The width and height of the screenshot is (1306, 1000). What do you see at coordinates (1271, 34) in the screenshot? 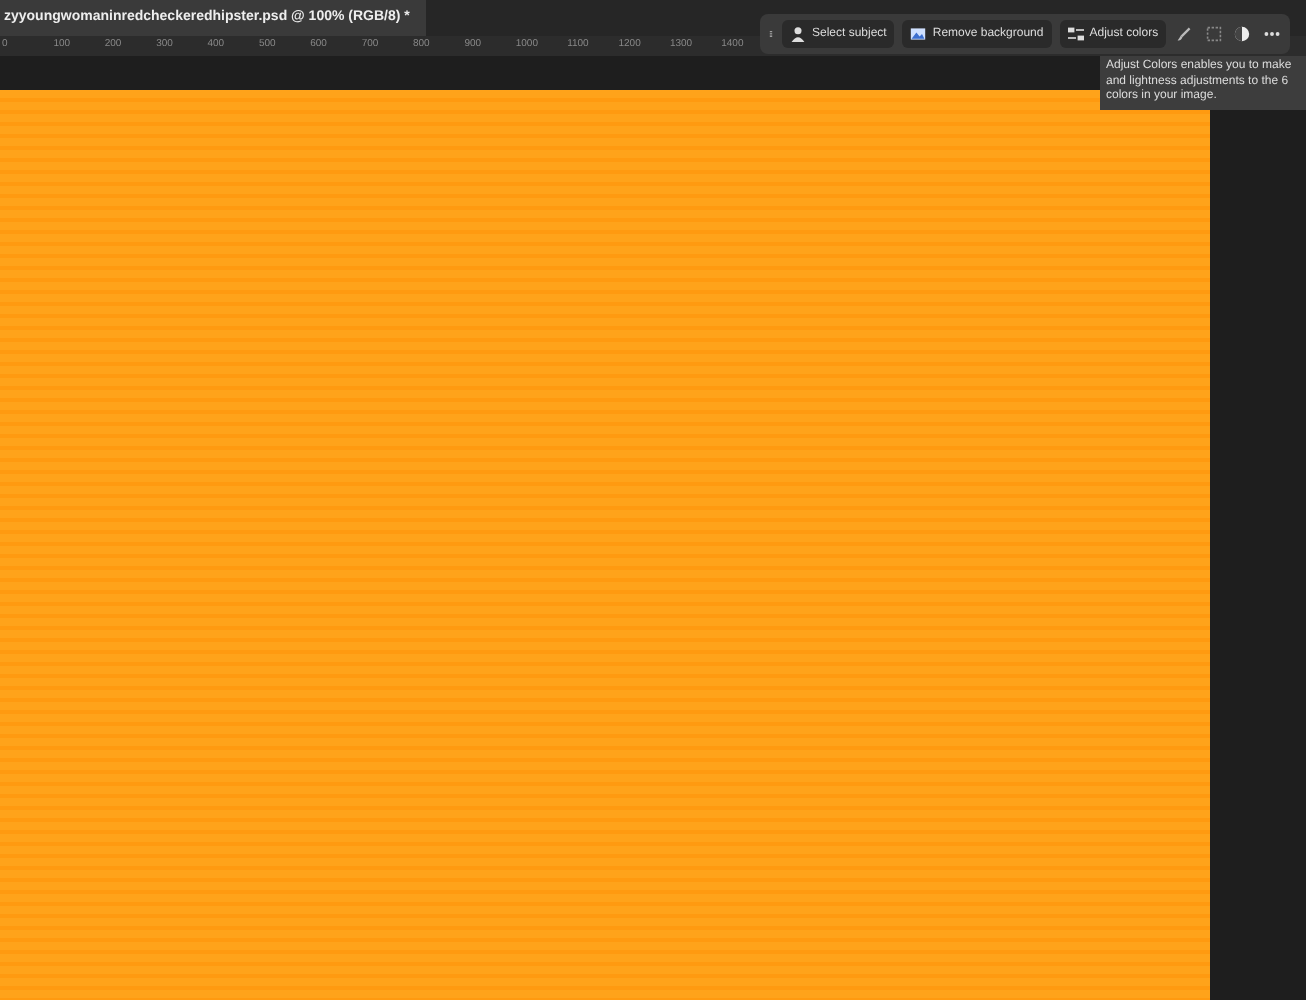
I see `more-icon` at bounding box center [1271, 34].